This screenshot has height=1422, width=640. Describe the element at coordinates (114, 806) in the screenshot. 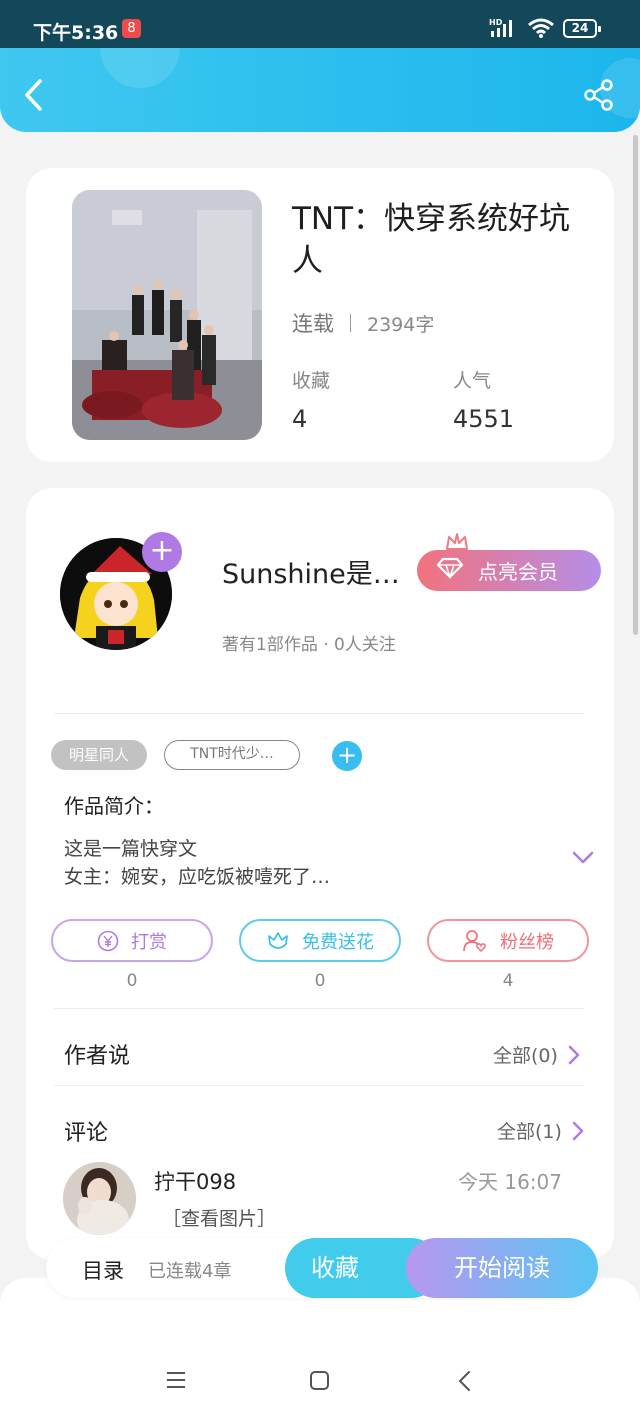

I see `intro-heading: 作品简介：` at that location.